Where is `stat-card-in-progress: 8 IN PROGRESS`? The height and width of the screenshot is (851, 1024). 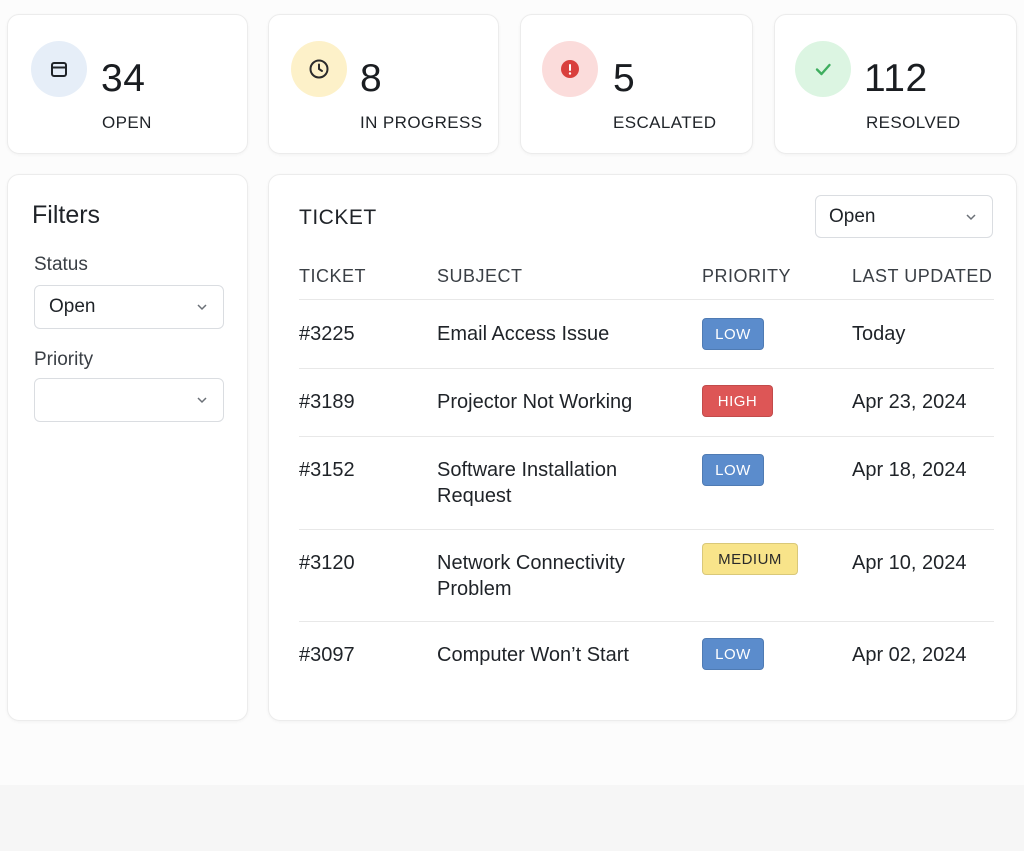 stat-card-in-progress: 8 IN PROGRESS is located at coordinates (383, 84).